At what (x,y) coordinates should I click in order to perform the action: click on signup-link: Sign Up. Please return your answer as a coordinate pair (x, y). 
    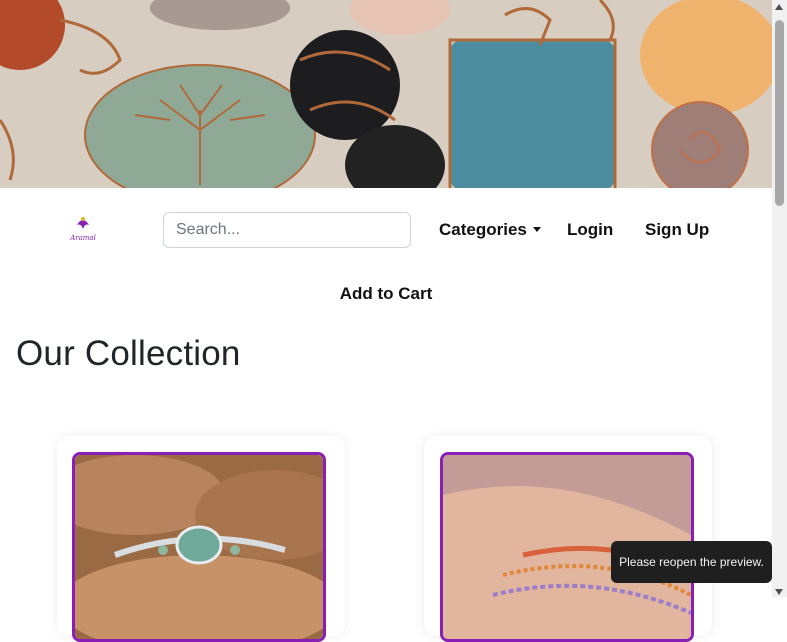
    Looking at the image, I should click on (677, 230).